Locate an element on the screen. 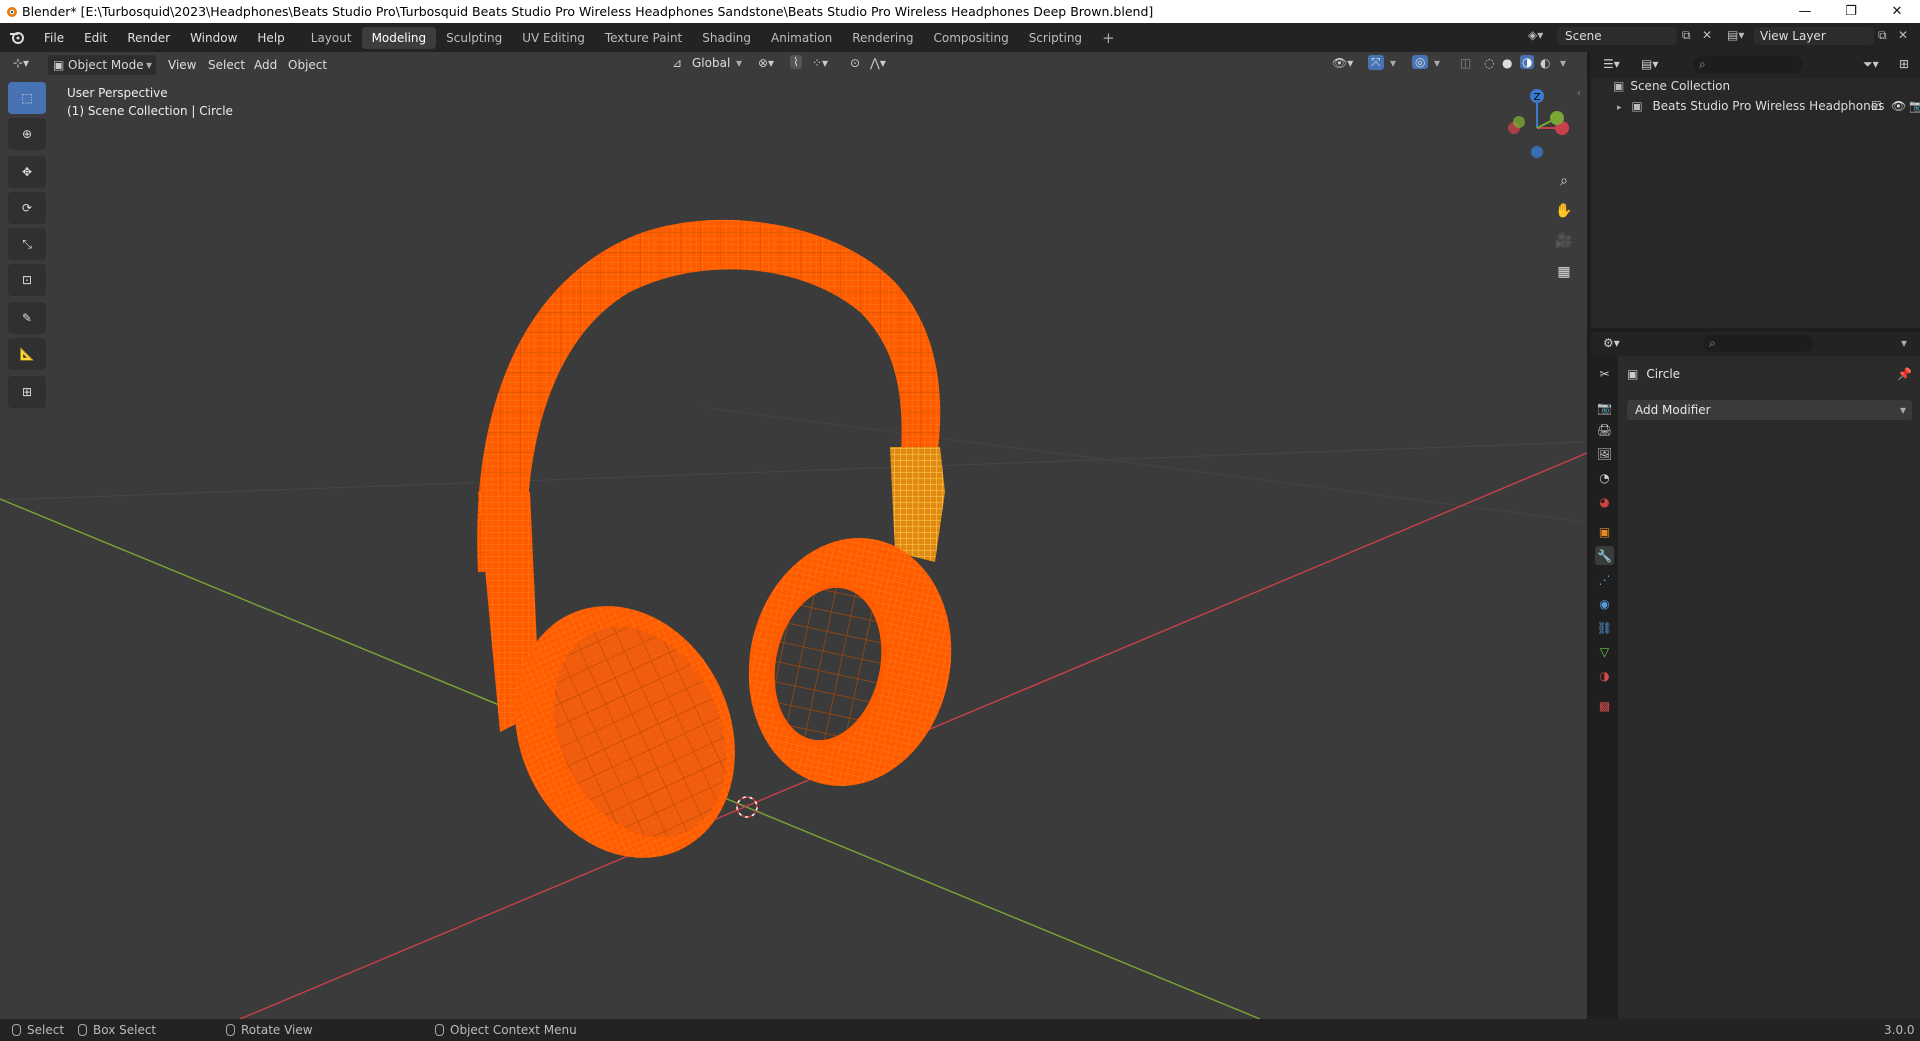  menu-render: Render is located at coordinates (148, 38).